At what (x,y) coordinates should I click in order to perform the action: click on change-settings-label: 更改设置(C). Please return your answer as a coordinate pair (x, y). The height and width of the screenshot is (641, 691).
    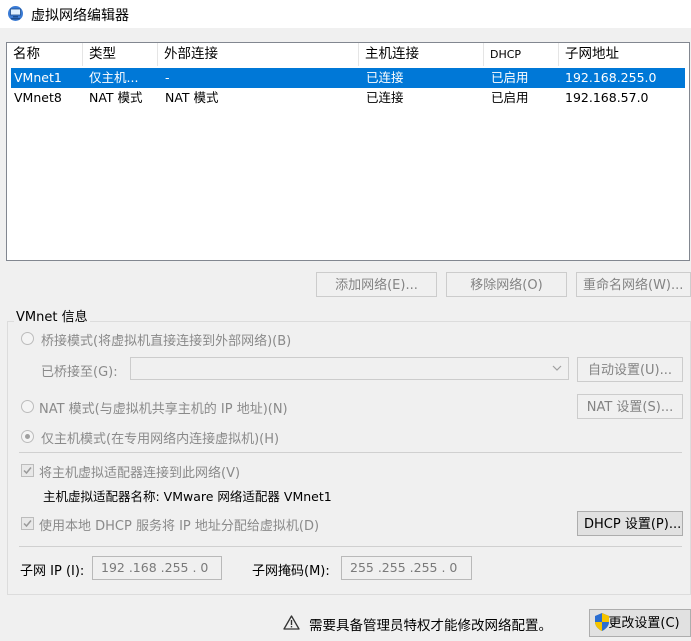
    Looking at the image, I should click on (644, 623).